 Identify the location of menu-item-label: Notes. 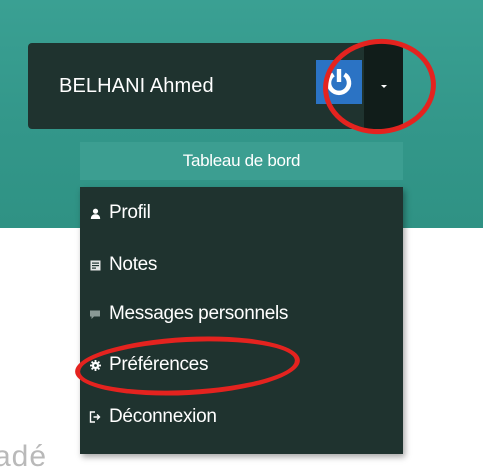
(133, 264).